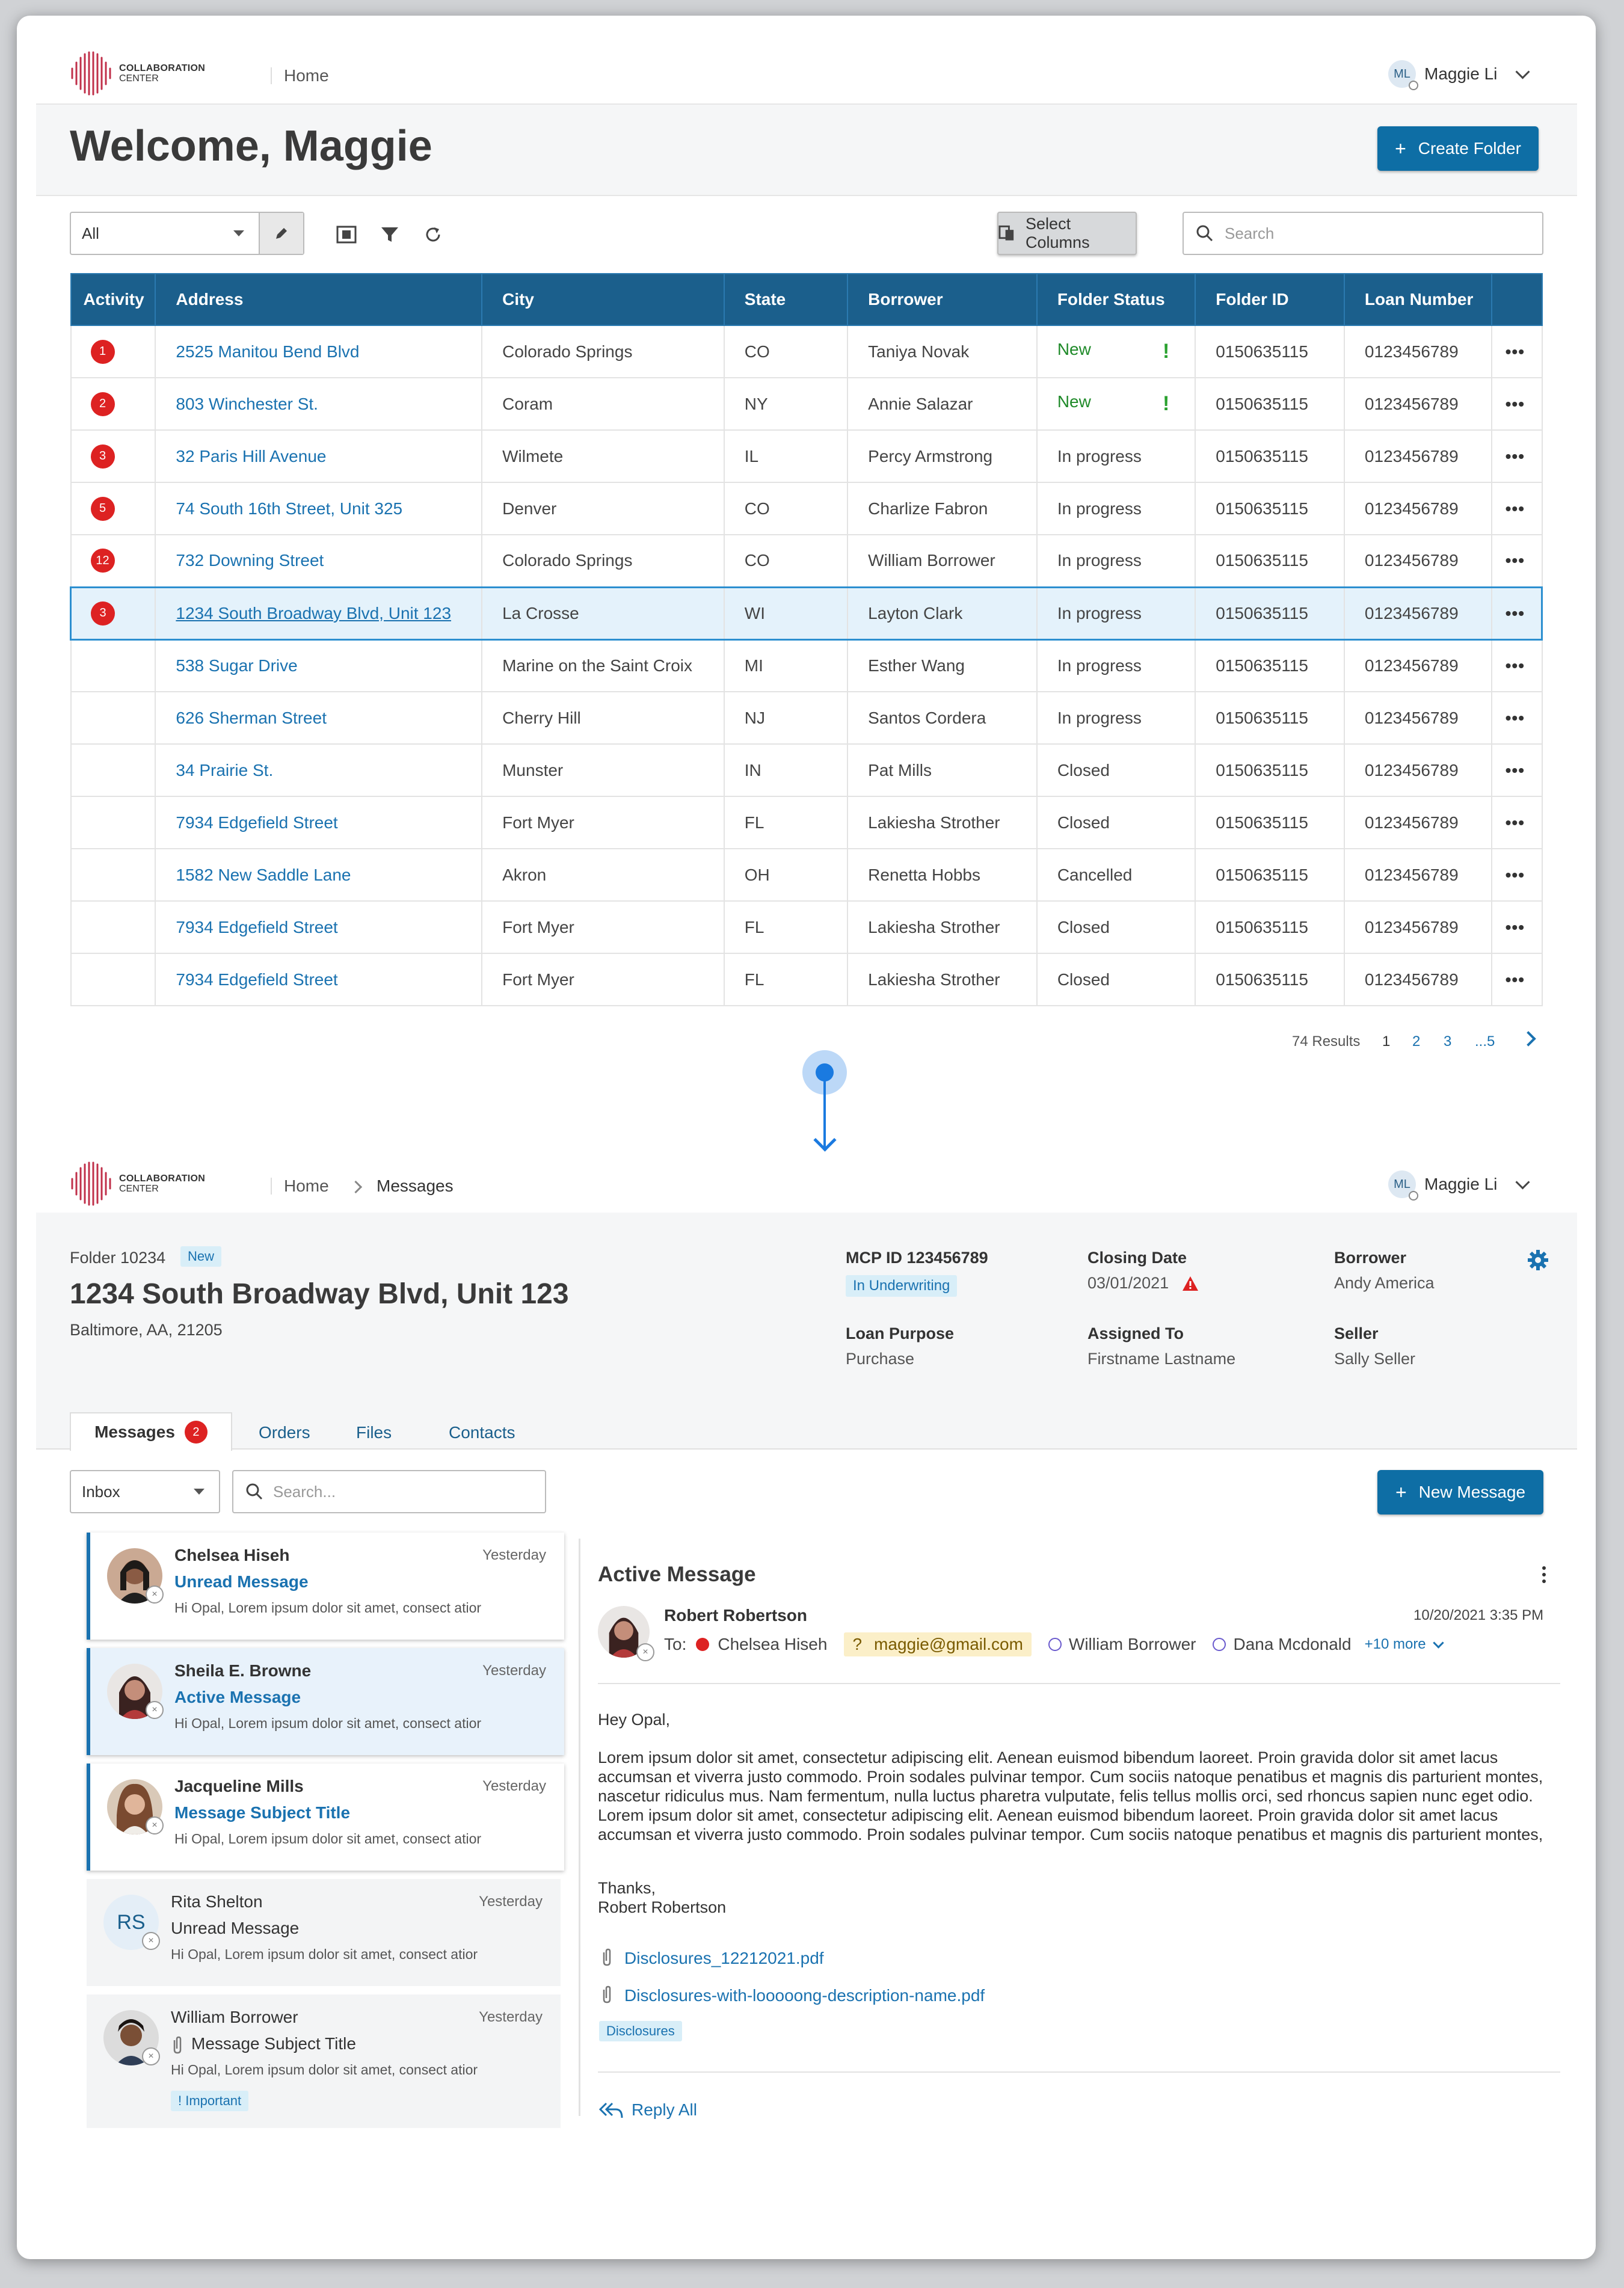  What do you see at coordinates (1099, 456) in the screenshot?
I see `folder-status: In progress` at bounding box center [1099, 456].